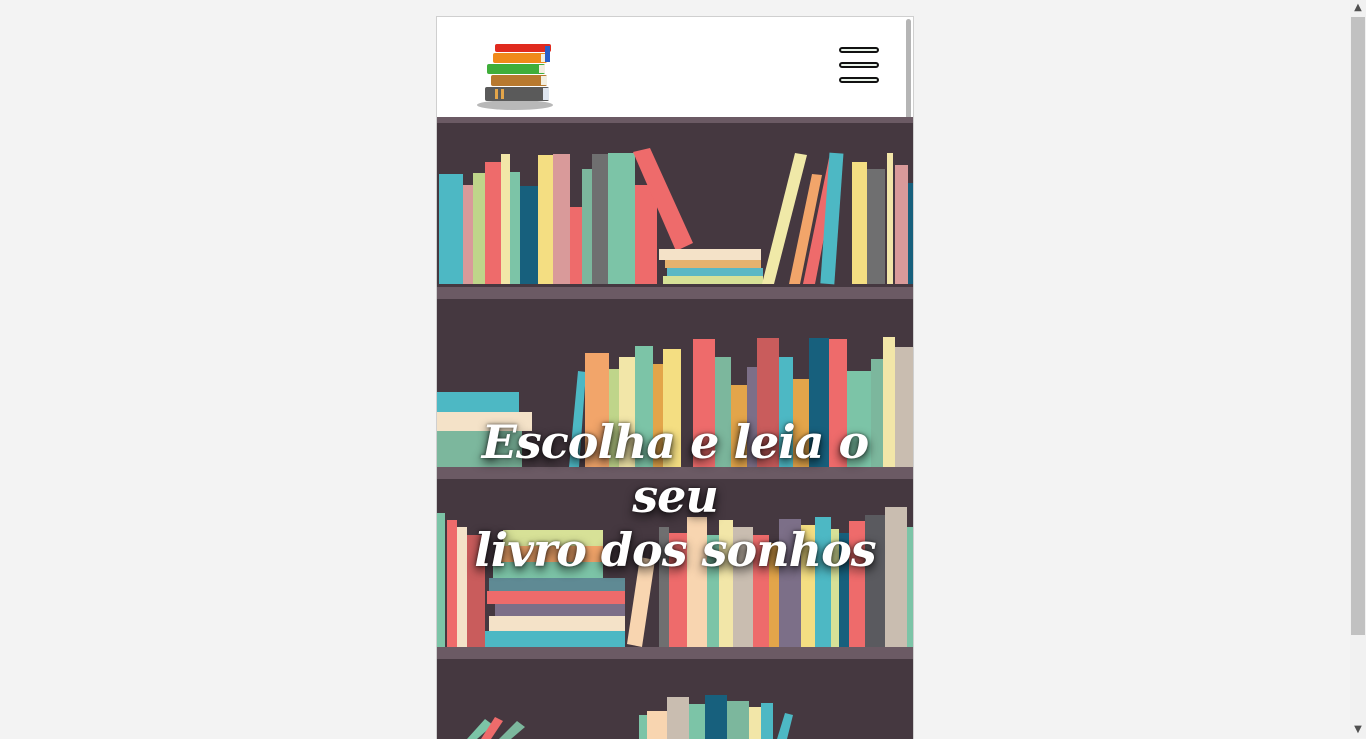  Describe the element at coordinates (675, 67) in the screenshot. I see `site-header` at that location.